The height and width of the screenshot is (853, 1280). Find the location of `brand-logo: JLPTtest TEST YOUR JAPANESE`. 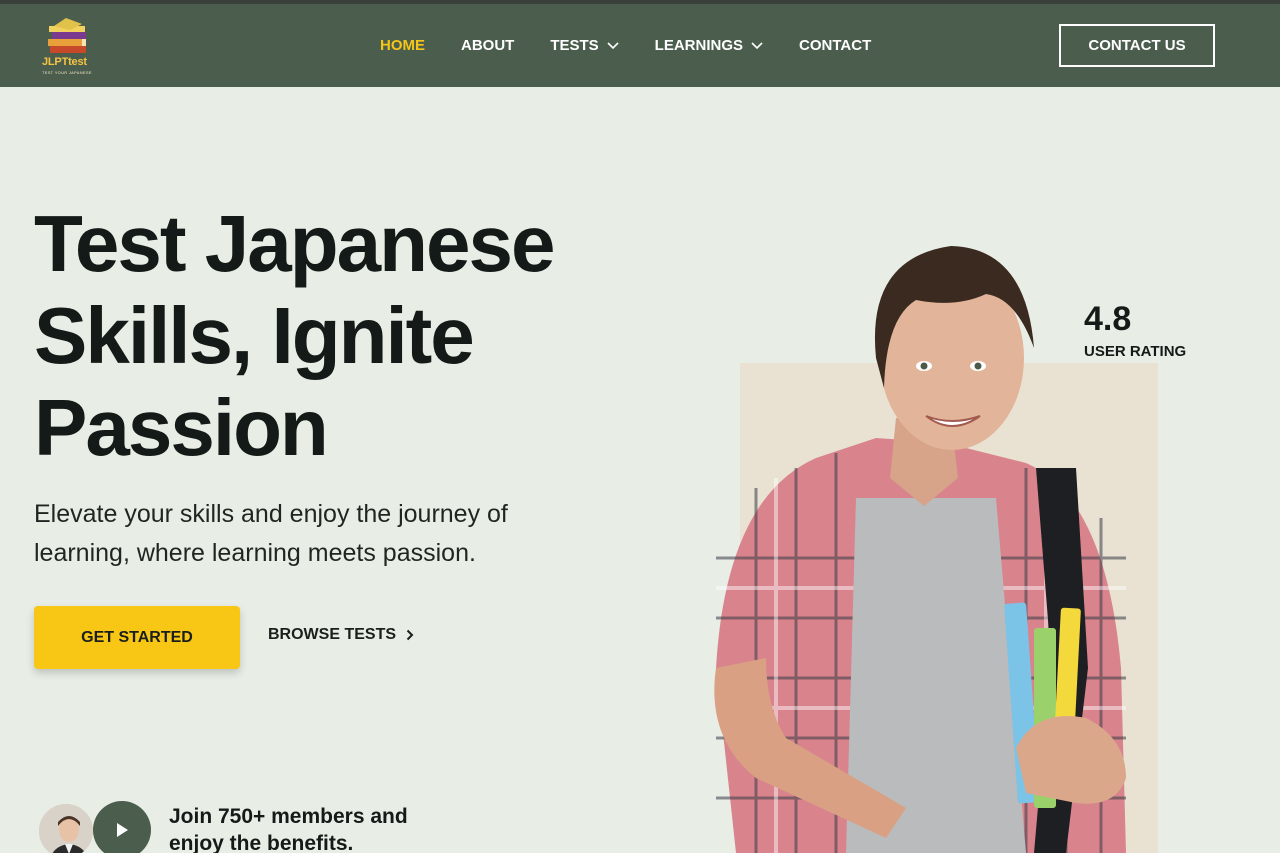

brand-logo: JLPTtest TEST YOUR JAPANESE is located at coordinates (72, 47).